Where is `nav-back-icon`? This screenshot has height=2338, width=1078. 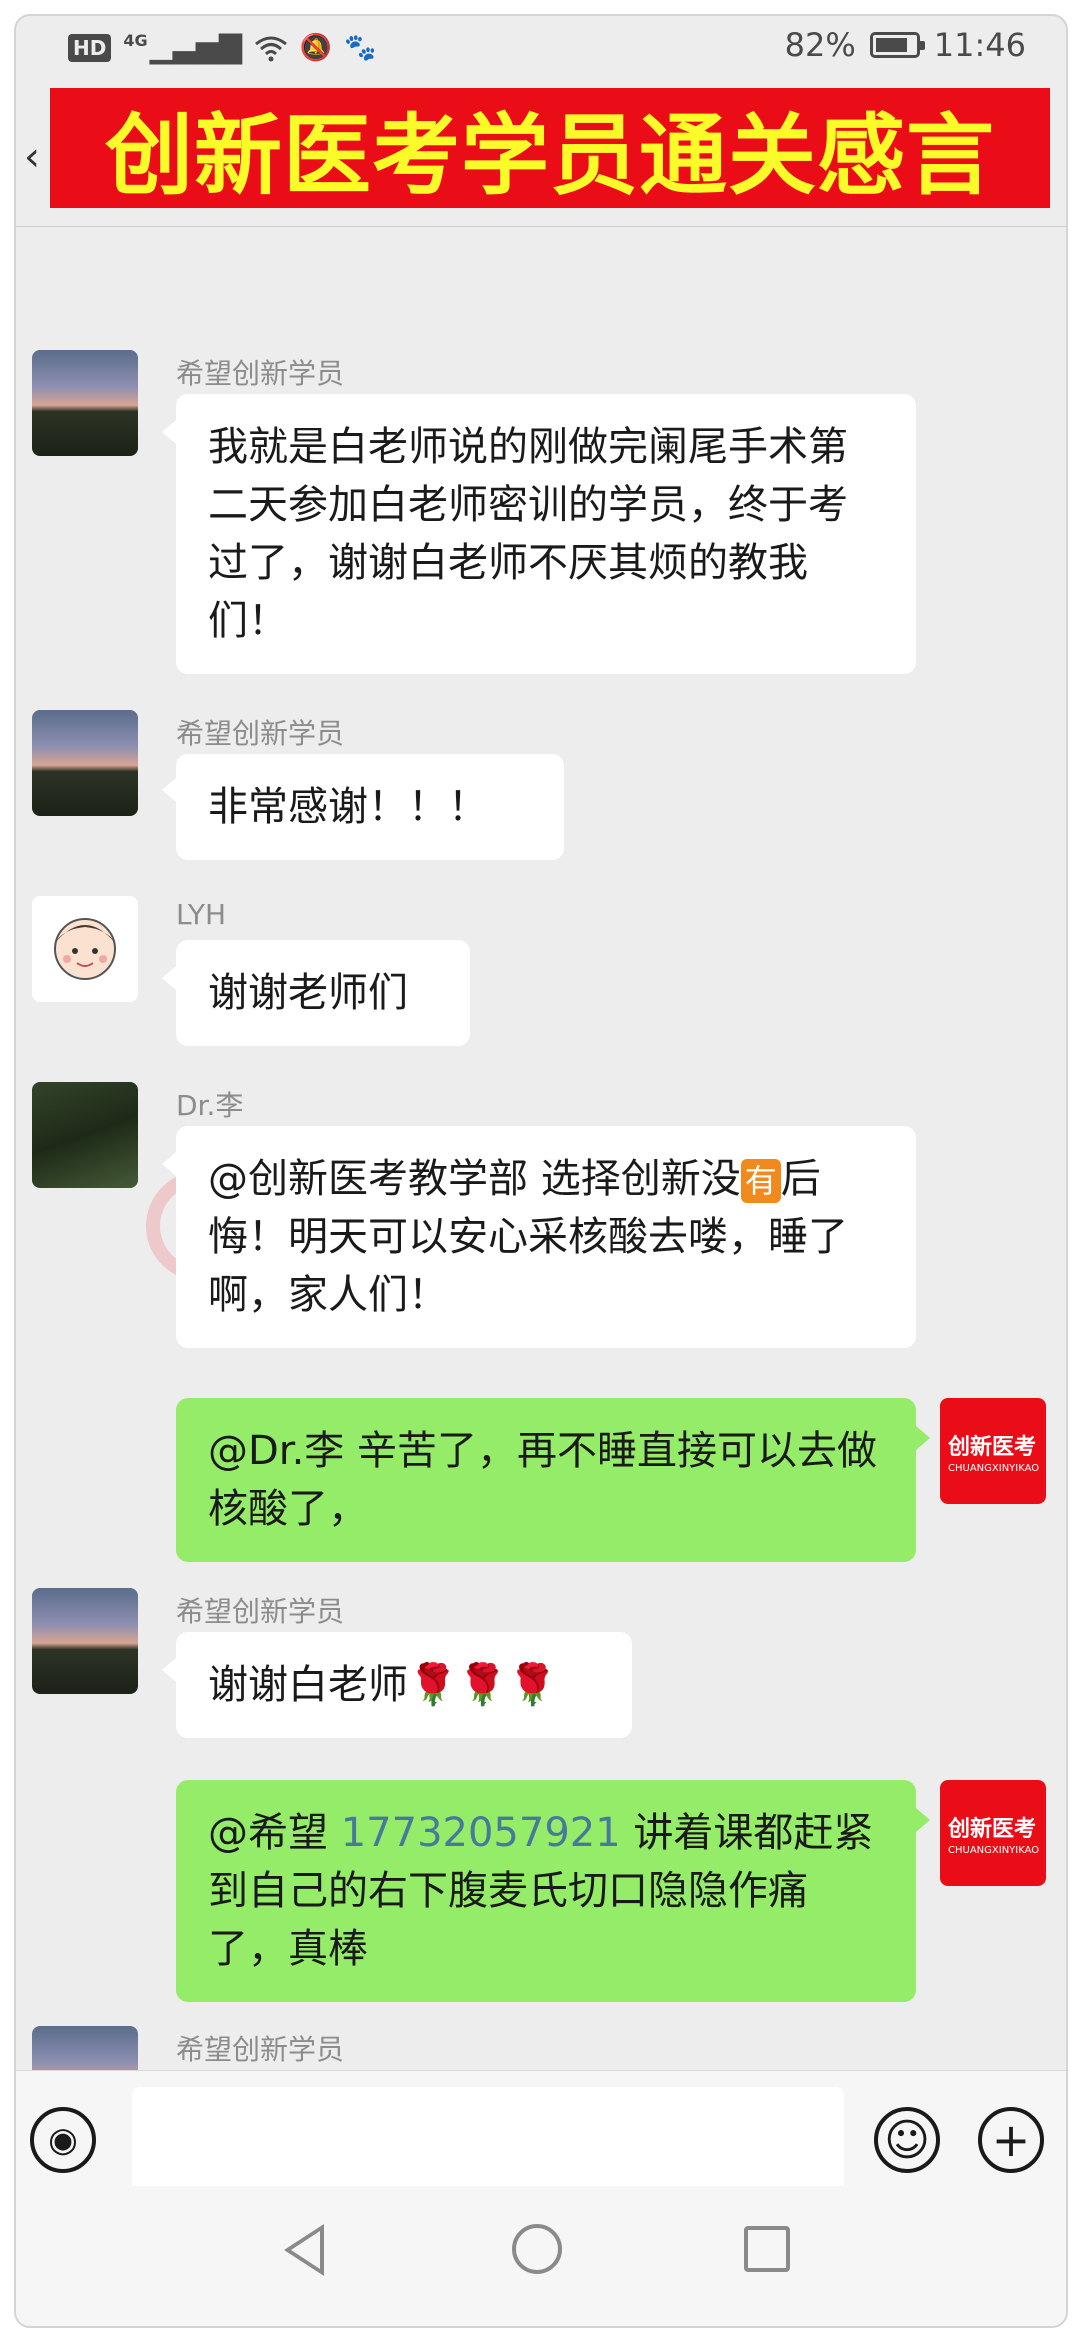 nav-back-icon is located at coordinates (304, 2250).